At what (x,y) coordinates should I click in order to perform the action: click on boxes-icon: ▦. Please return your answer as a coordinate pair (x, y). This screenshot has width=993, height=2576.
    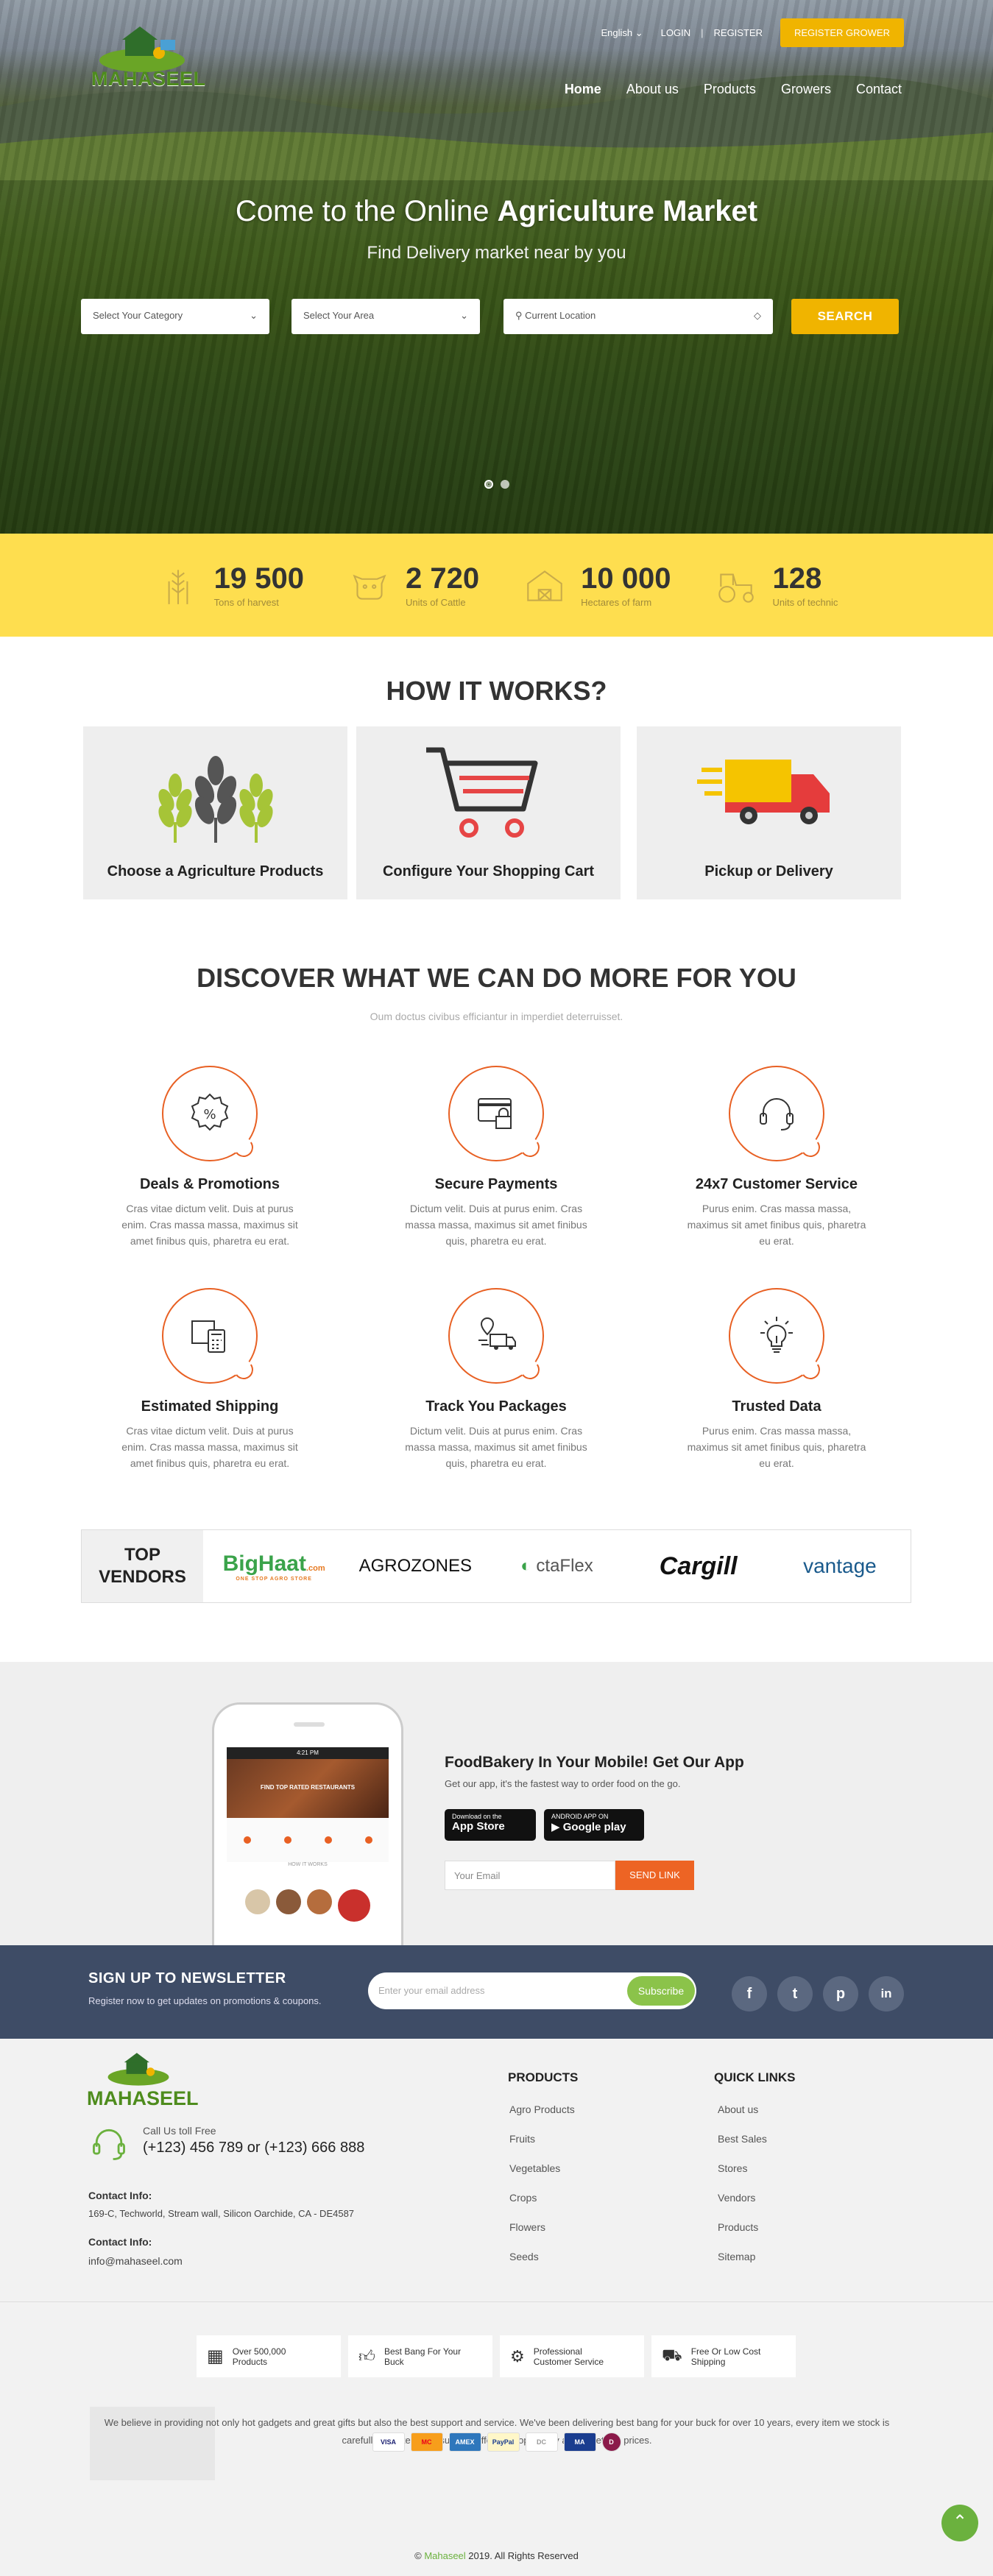
    Looking at the image, I should click on (215, 2356).